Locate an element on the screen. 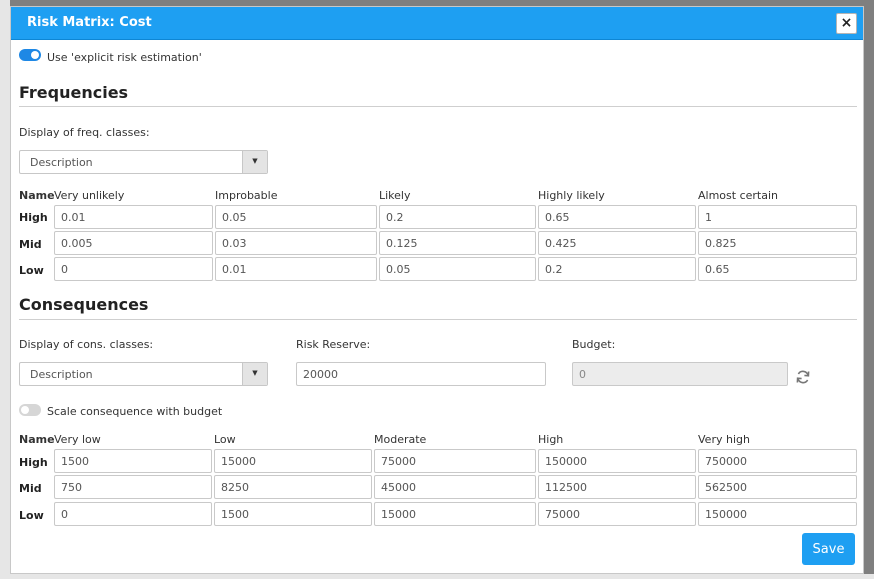  cons-col-very-low: Very low is located at coordinates (77, 439).